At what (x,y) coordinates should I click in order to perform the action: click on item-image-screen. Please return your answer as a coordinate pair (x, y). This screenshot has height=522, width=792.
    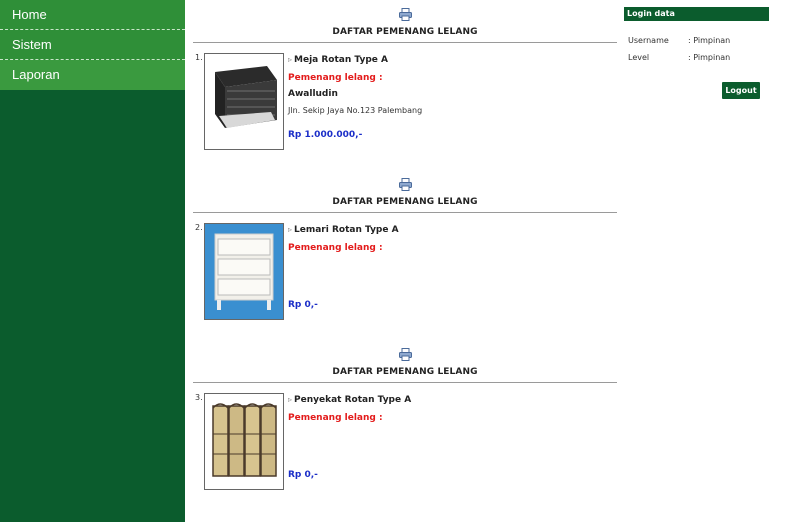
    Looking at the image, I should click on (244, 441).